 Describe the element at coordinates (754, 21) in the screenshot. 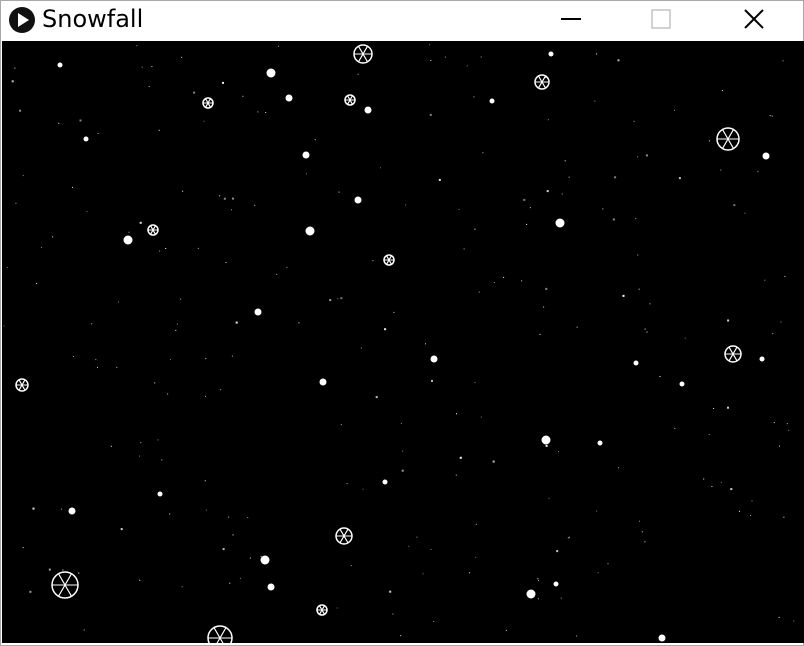

I see `close-button` at that location.